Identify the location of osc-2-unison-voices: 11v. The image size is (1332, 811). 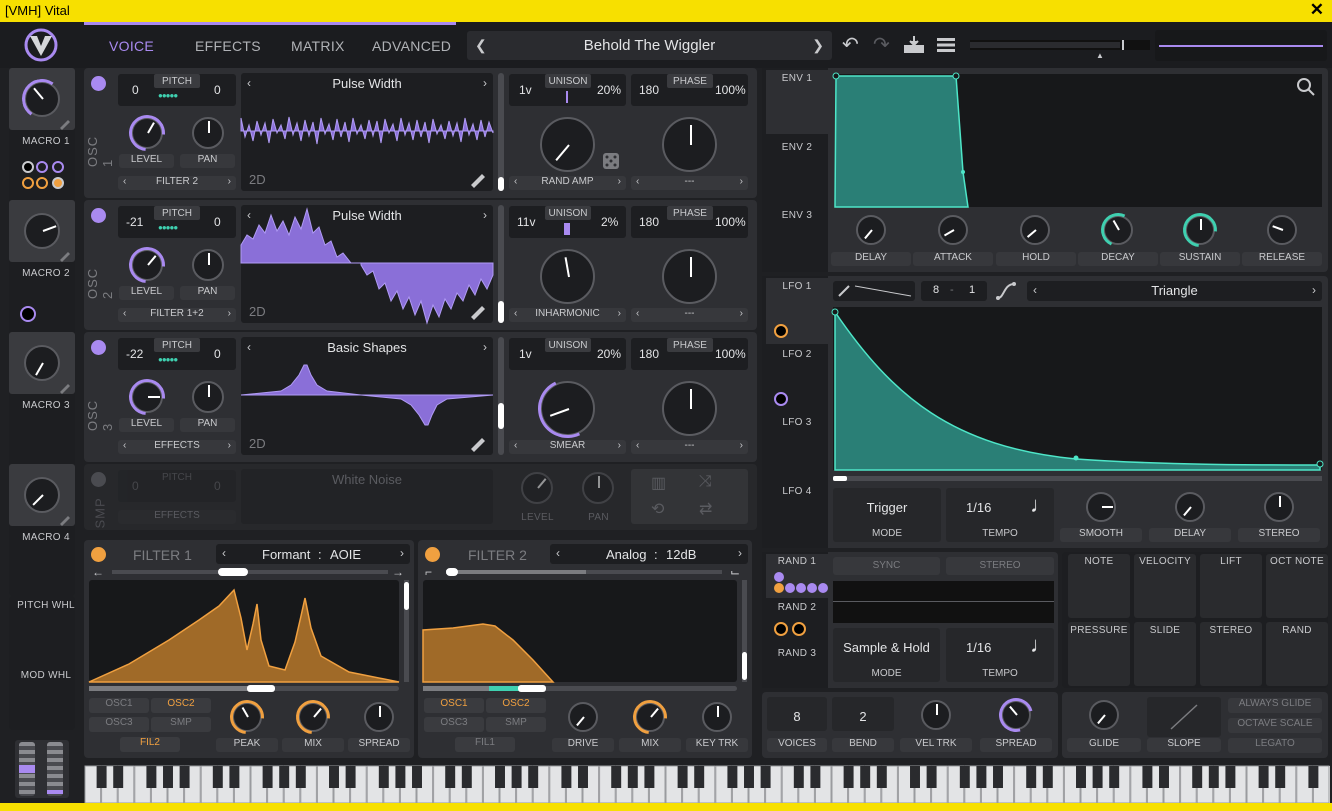
(526, 222).